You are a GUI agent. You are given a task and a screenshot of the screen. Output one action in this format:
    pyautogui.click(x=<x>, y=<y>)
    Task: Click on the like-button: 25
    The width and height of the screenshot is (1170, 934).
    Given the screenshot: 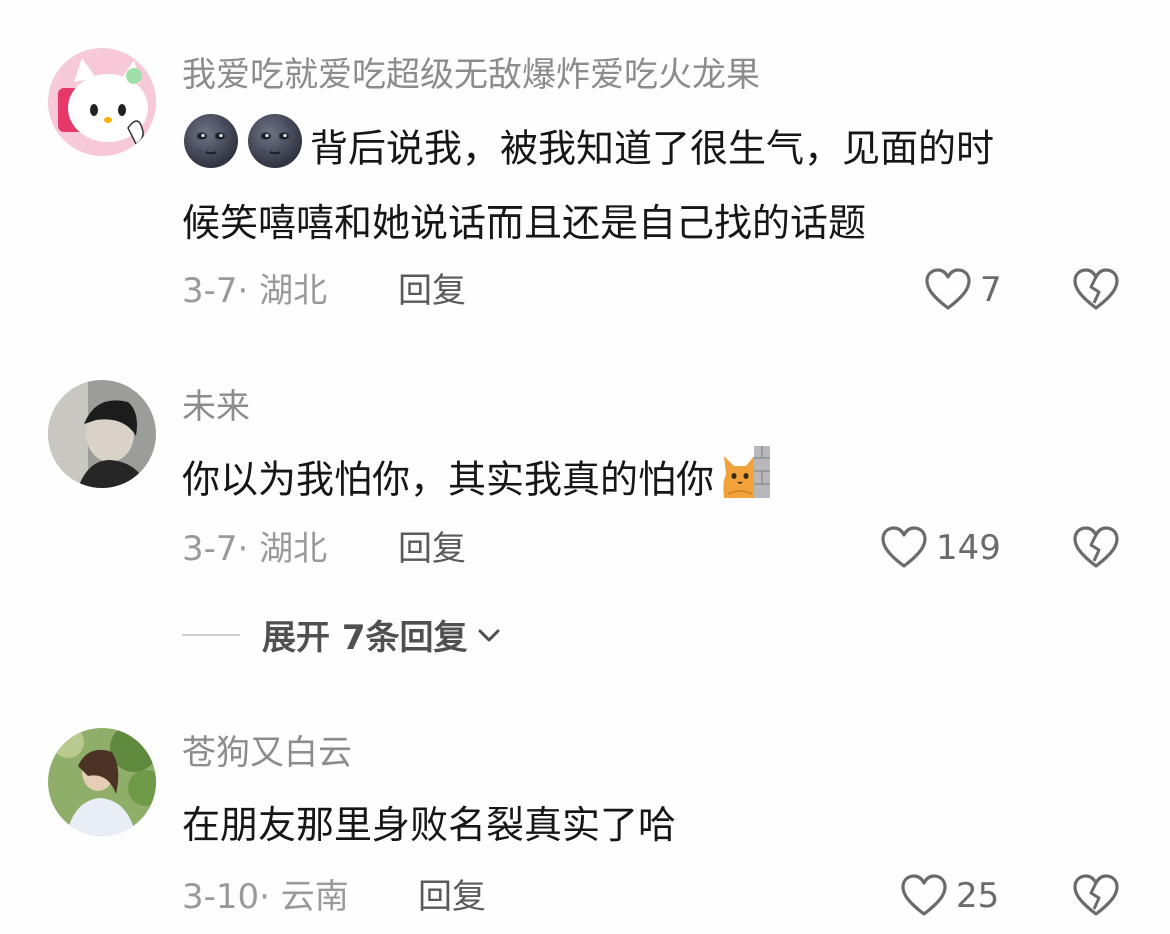 What is the action you would take?
    pyautogui.click(x=949, y=896)
    